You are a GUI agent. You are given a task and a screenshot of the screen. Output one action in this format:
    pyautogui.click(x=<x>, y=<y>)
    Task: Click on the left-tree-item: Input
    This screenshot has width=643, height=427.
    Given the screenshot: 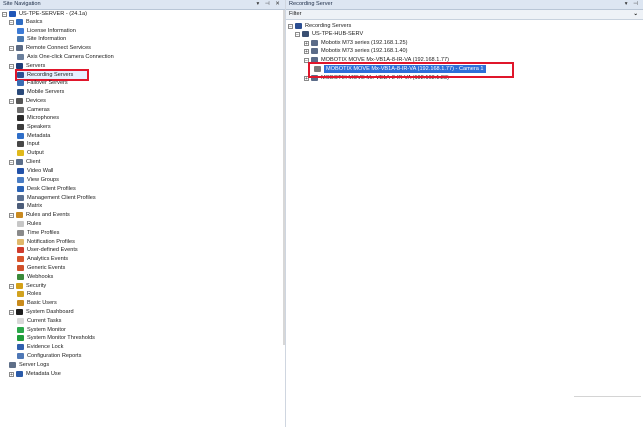 What is the action you would take?
    pyautogui.click(x=28, y=144)
    